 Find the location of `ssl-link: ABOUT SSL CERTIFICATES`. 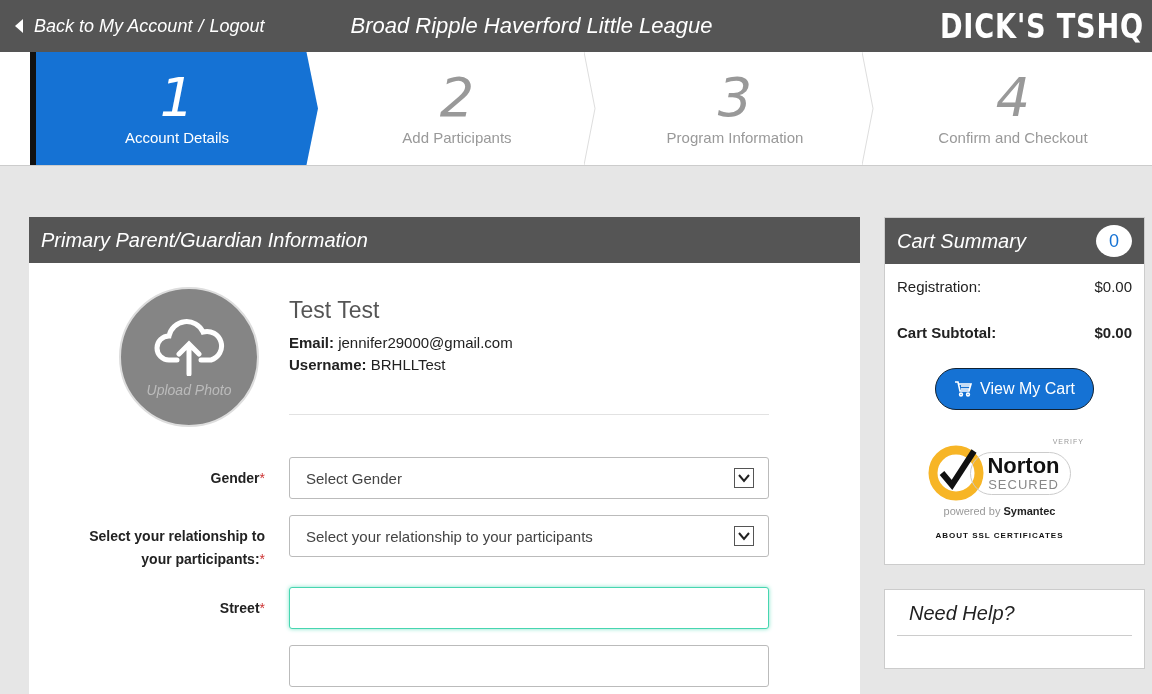

ssl-link: ABOUT SSL CERTIFICATES is located at coordinates (999, 535).